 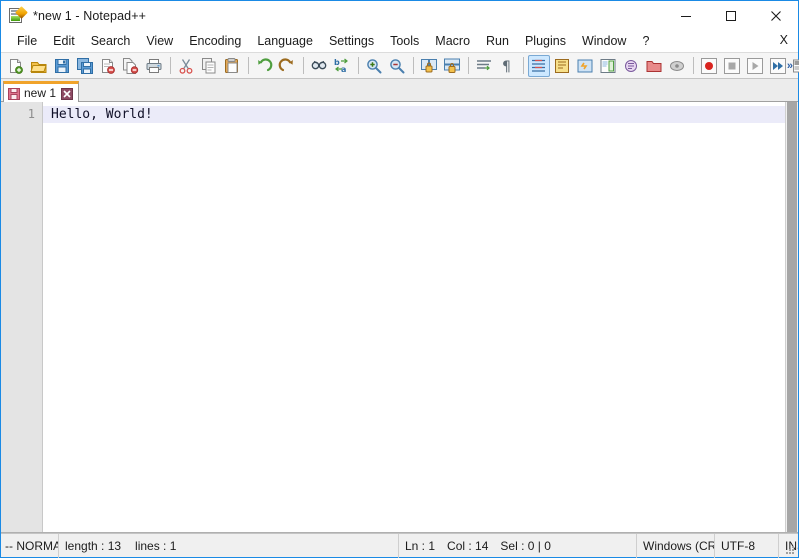 What do you see at coordinates (539, 65) in the screenshot?
I see `show-indent-guide-icon` at bounding box center [539, 65].